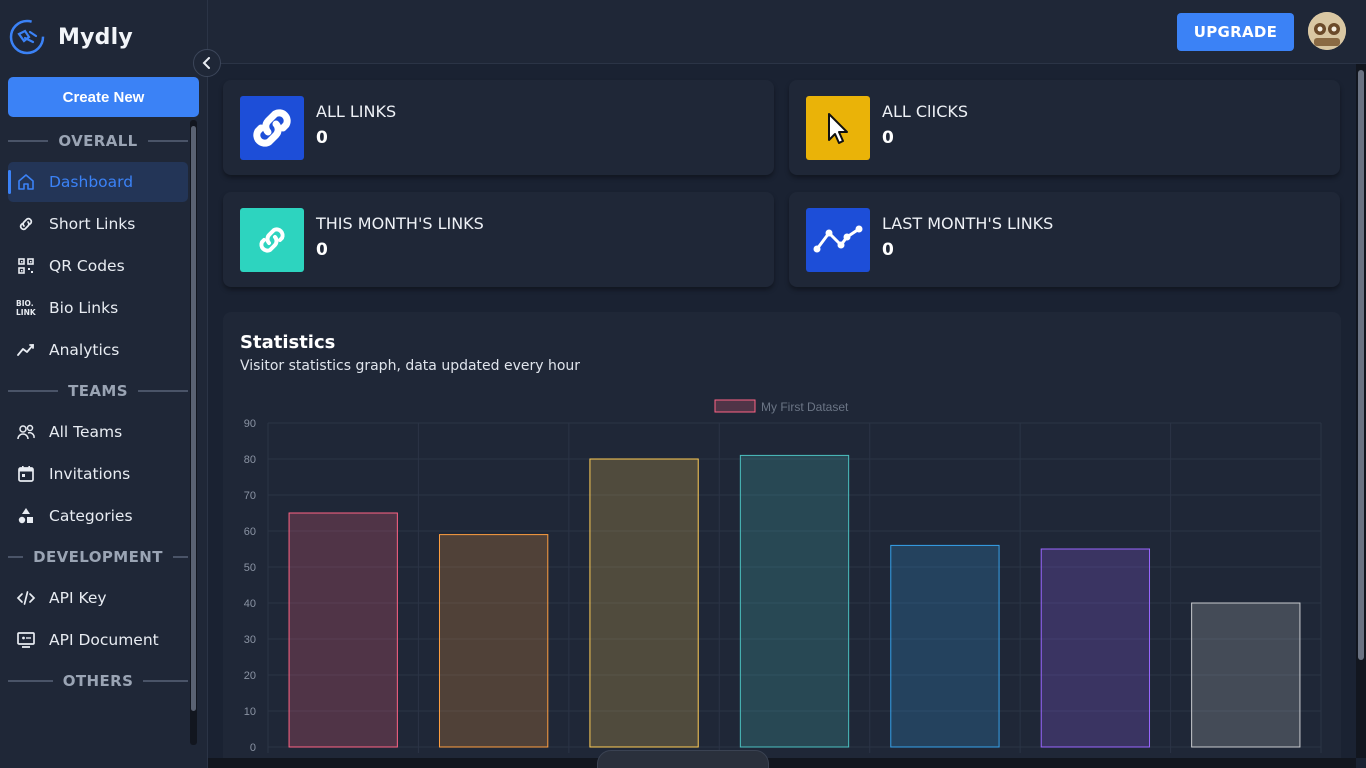 The image size is (1366, 768). What do you see at coordinates (250, 712) in the screenshot?
I see `y-tick-label: 10` at bounding box center [250, 712].